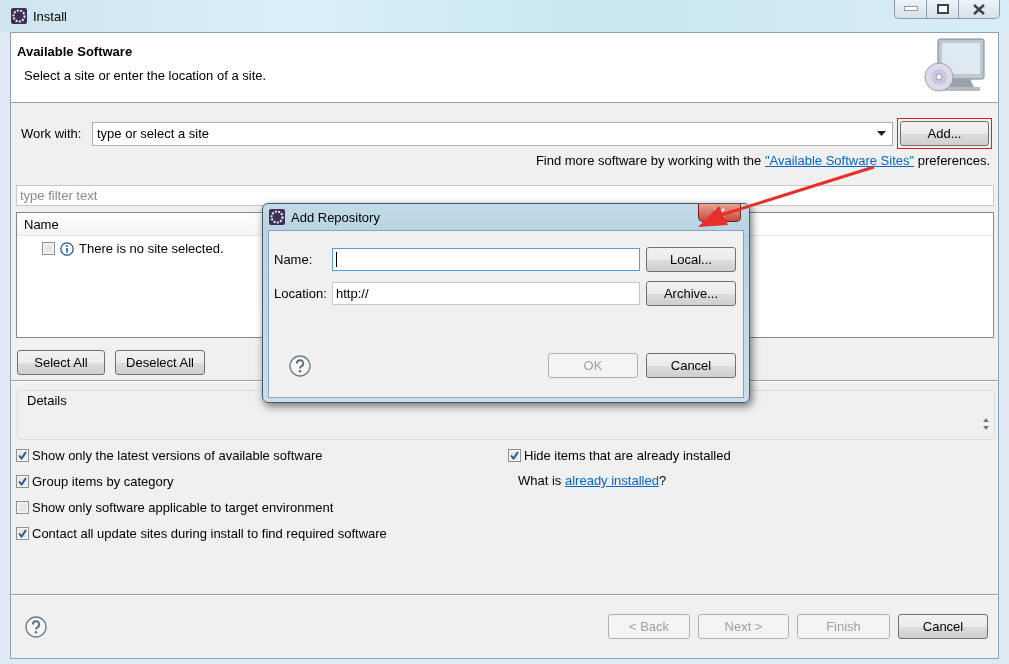 The height and width of the screenshot is (664, 1009). Describe the element at coordinates (627, 455) in the screenshot. I see `option-label: Hide items that are already installed` at that location.